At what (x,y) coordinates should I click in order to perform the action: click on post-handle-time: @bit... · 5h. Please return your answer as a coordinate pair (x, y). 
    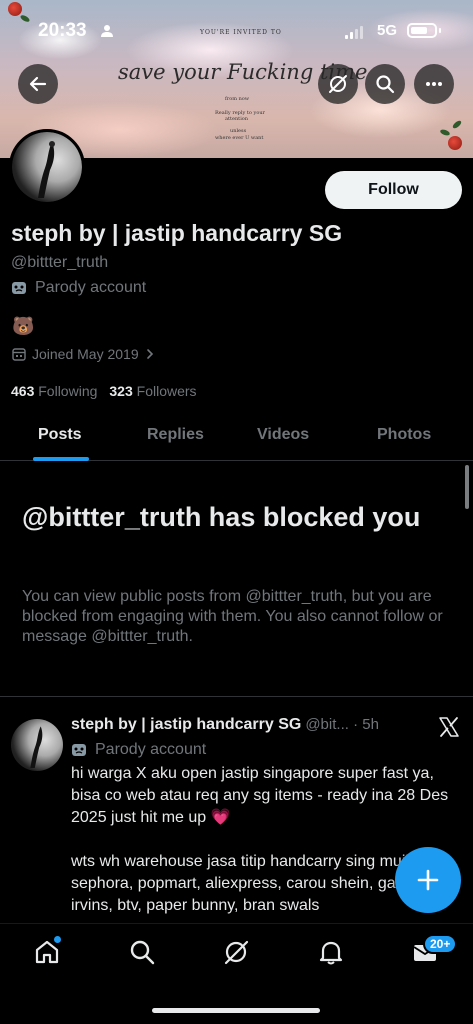
    Looking at the image, I should click on (342, 724).